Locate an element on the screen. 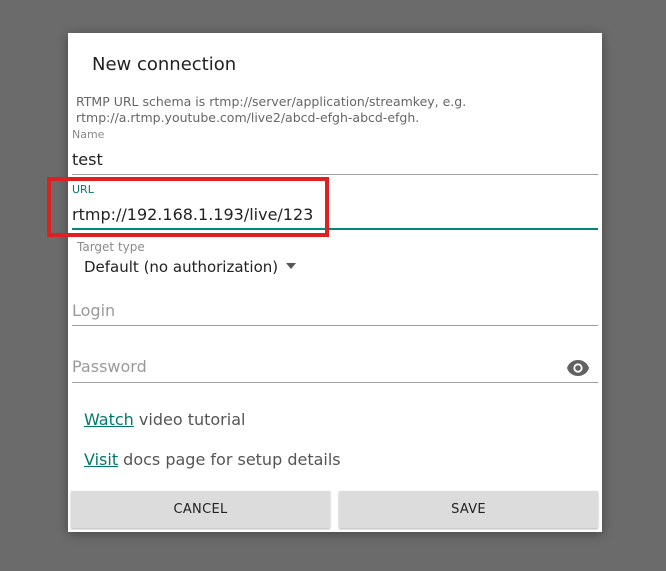  cancel-button: CANCEL is located at coordinates (200, 509).